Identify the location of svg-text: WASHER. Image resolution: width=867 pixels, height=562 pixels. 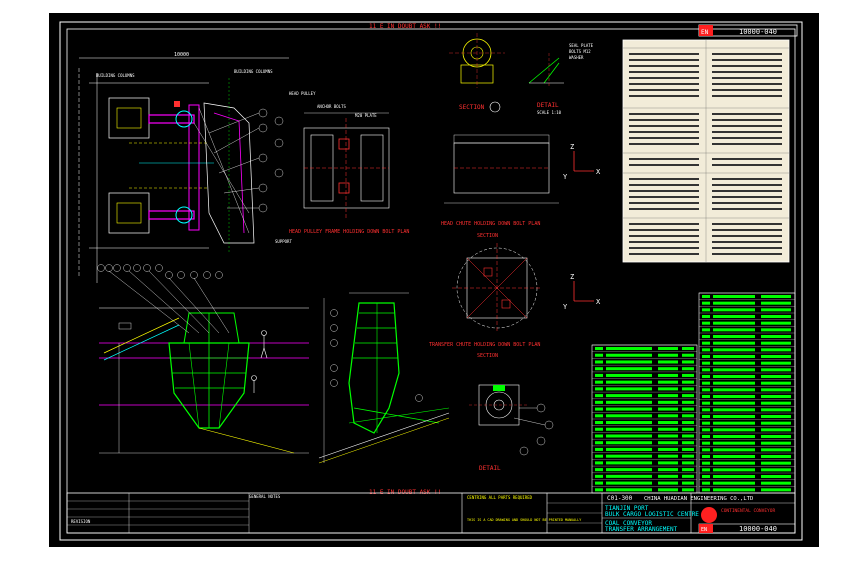
(576, 57).